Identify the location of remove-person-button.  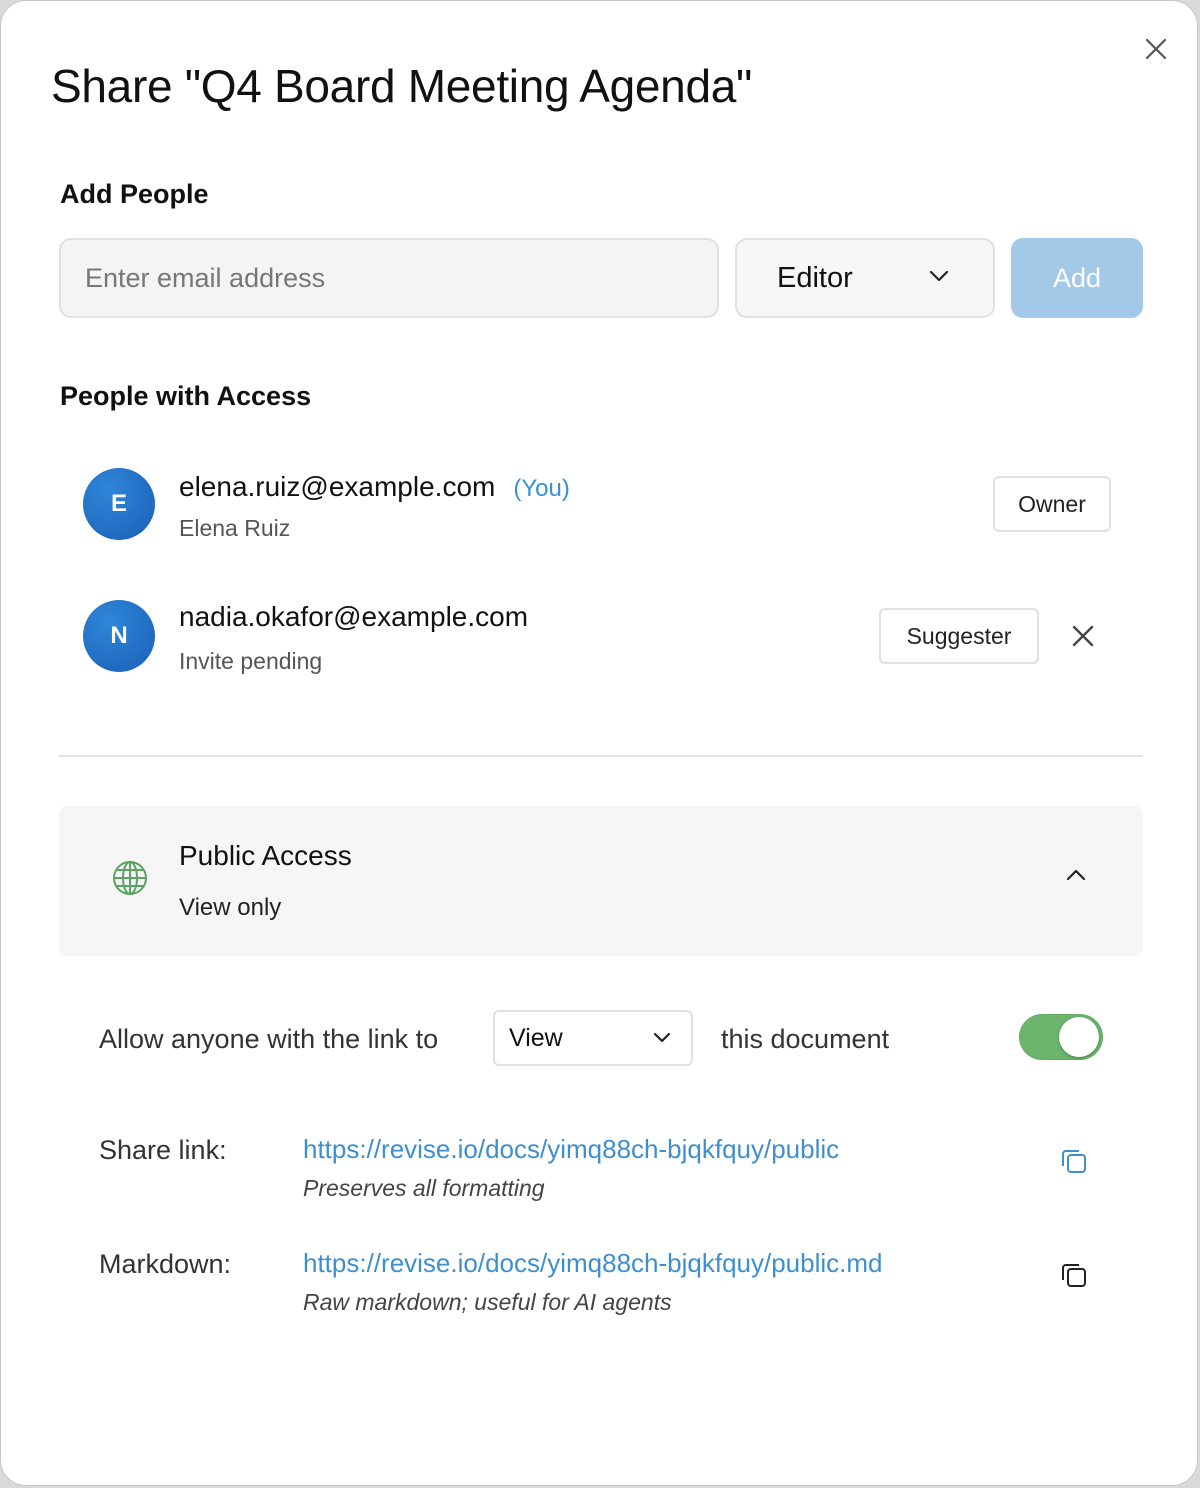
(1083, 636).